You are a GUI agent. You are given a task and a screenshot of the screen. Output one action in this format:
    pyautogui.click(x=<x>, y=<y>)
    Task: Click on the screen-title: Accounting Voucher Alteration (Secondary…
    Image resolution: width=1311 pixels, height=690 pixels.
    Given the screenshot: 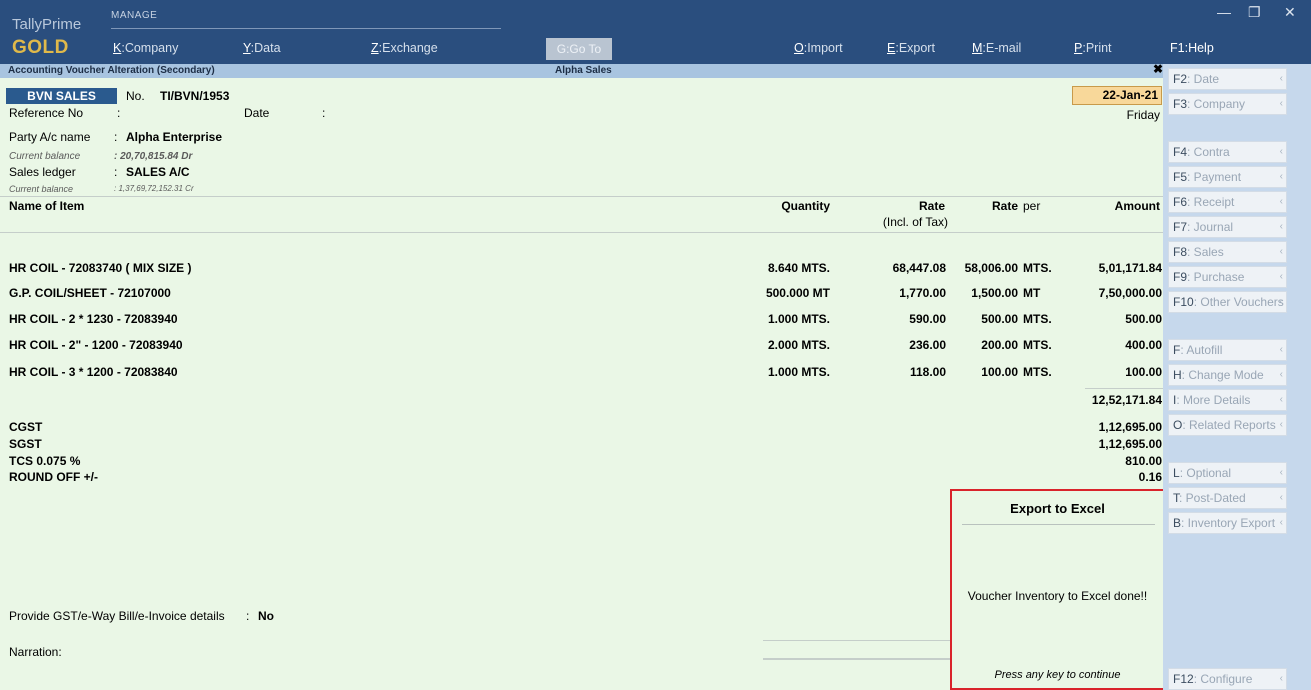 What is the action you would take?
    pyautogui.click(x=111, y=70)
    